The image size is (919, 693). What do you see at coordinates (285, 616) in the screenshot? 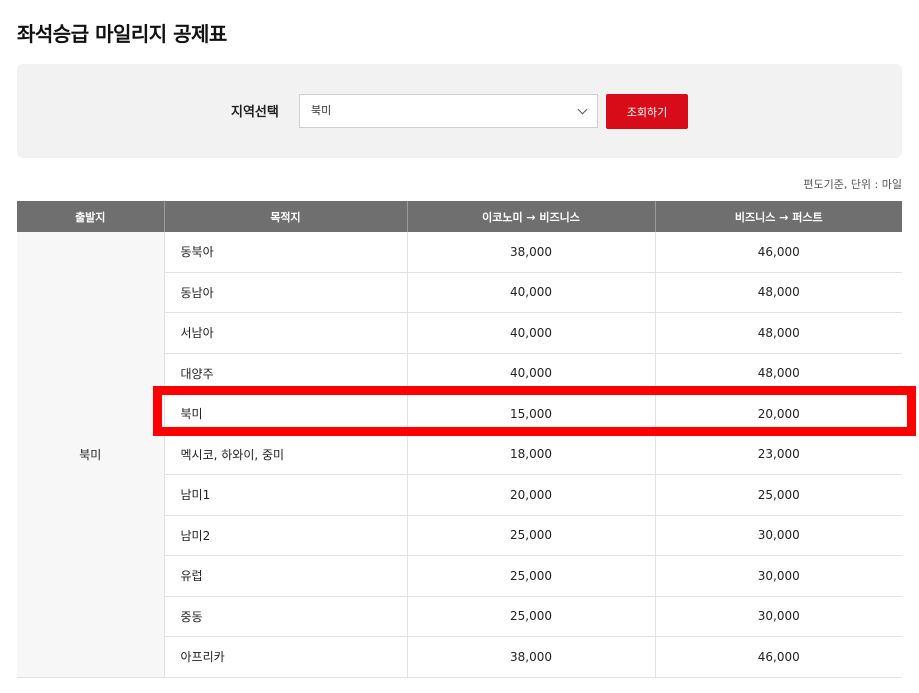
I see `destination-cell: 중동` at bounding box center [285, 616].